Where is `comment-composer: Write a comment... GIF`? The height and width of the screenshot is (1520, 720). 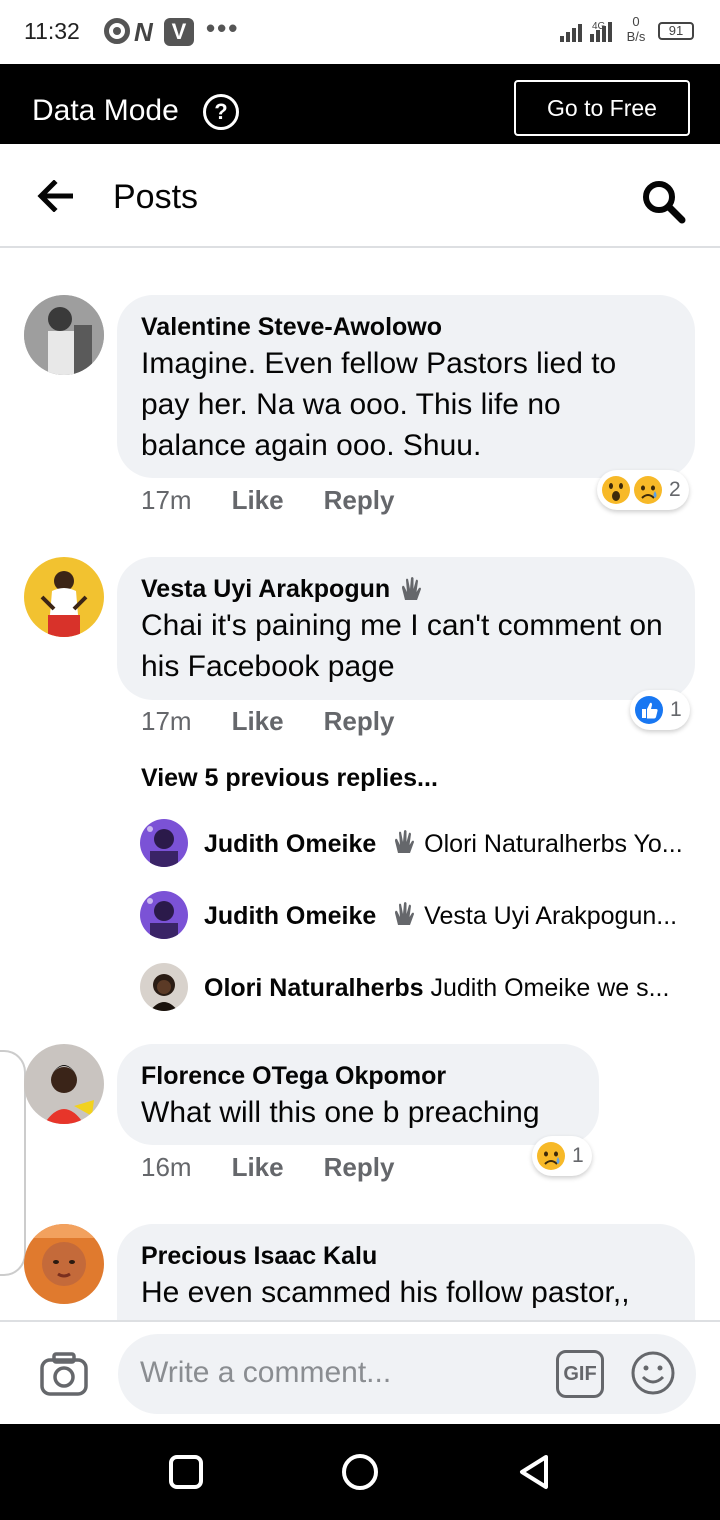
comment-composer: Write a comment... GIF is located at coordinates (360, 1372).